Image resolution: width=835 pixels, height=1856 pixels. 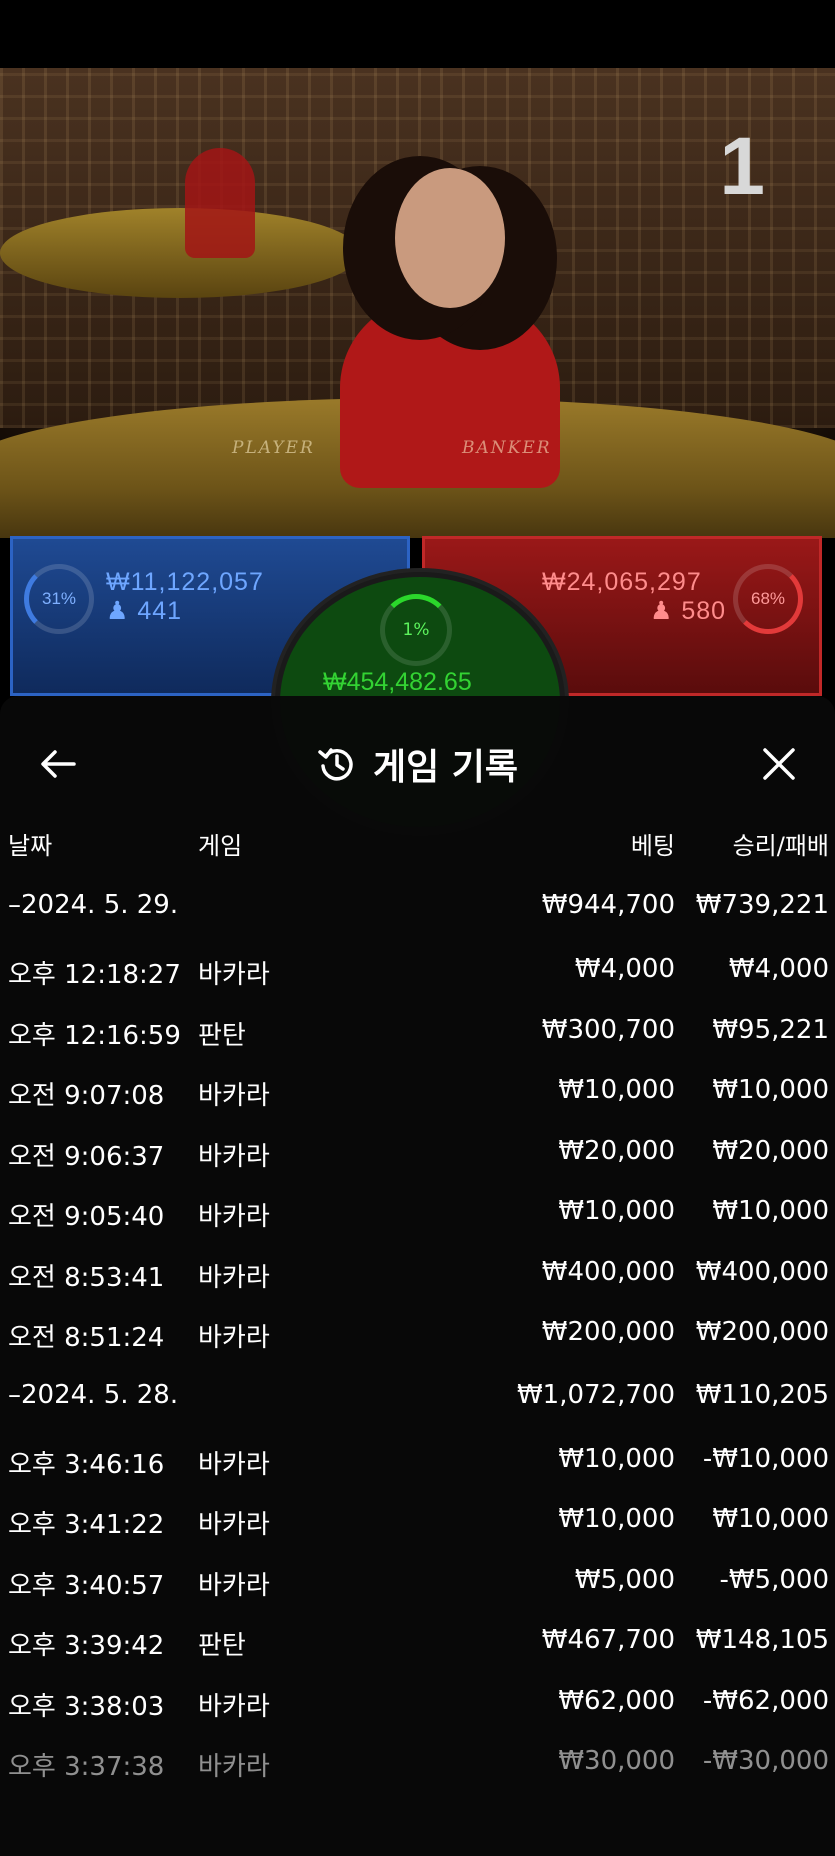 What do you see at coordinates (450, 393) in the screenshot?
I see `dealer` at bounding box center [450, 393].